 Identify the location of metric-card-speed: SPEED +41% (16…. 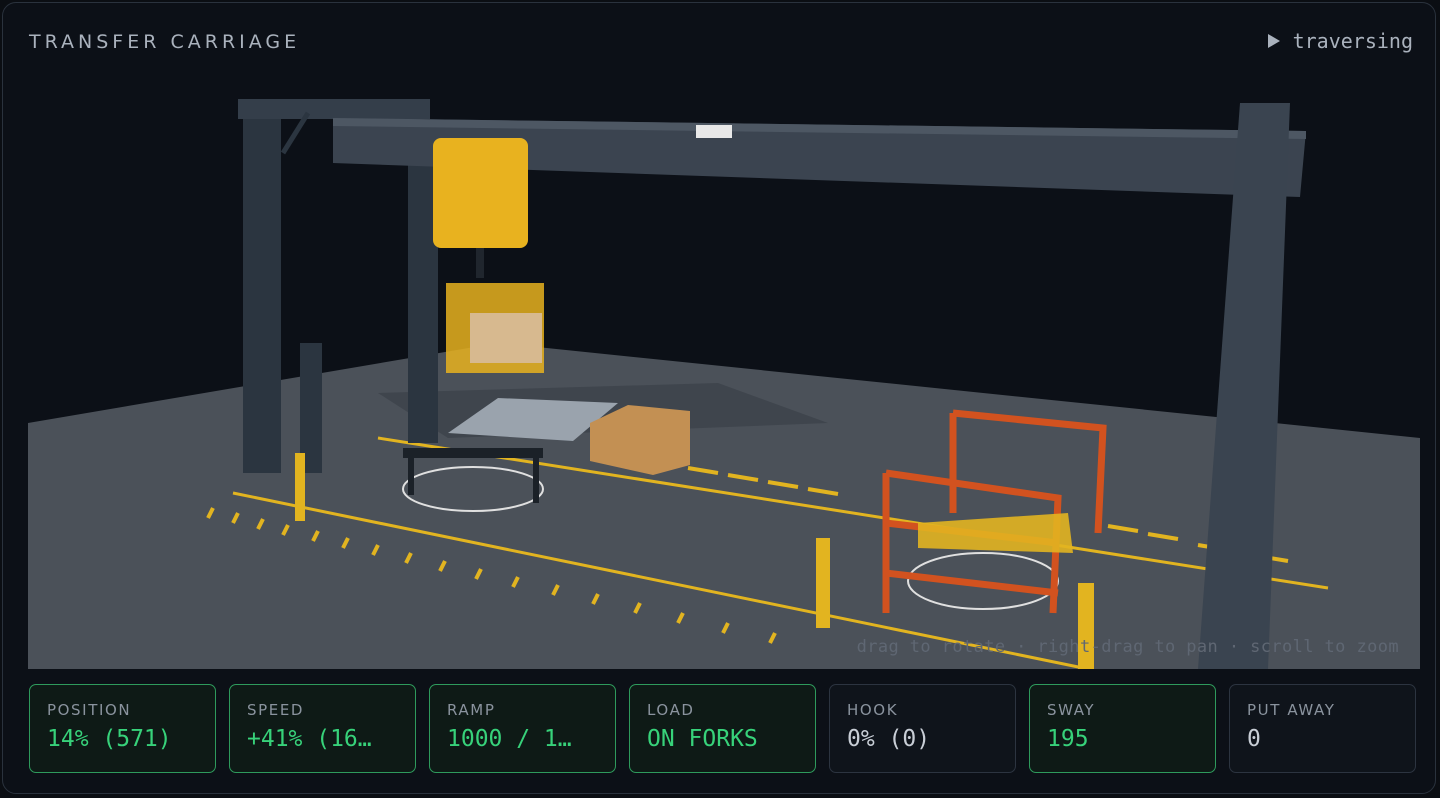
(322, 728).